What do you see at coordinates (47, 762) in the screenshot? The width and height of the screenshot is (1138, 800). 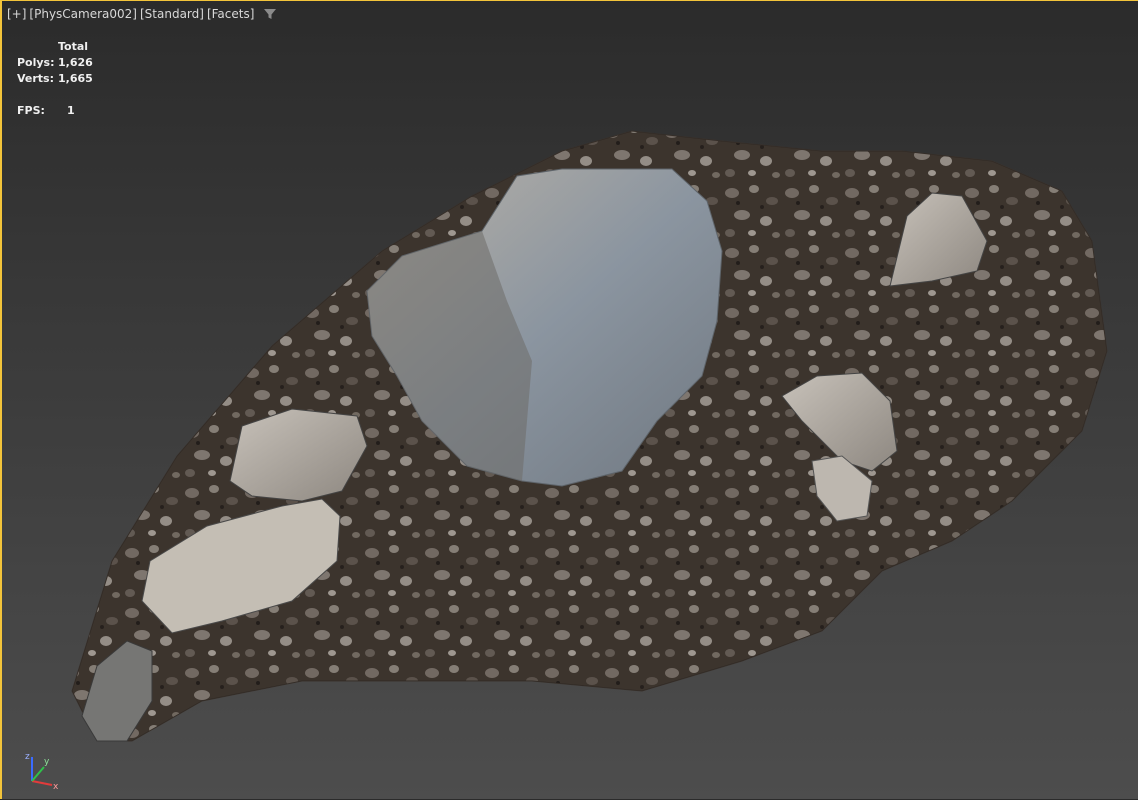 I see `axis-y-label: y` at bounding box center [47, 762].